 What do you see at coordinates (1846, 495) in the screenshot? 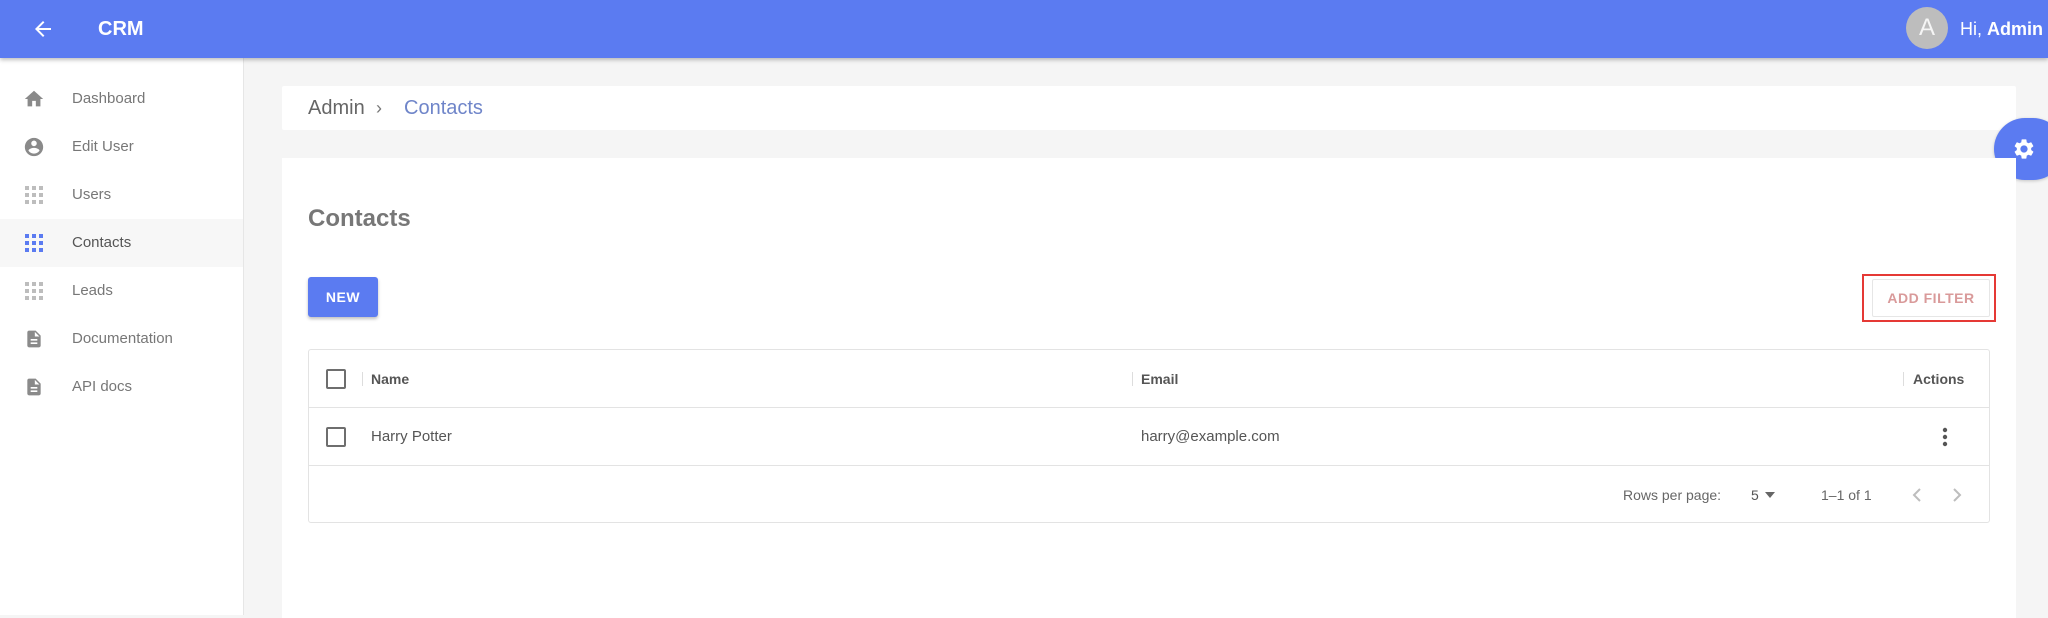
I see `pagination-range: 1–1 of 1` at bounding box center [1846, 495].